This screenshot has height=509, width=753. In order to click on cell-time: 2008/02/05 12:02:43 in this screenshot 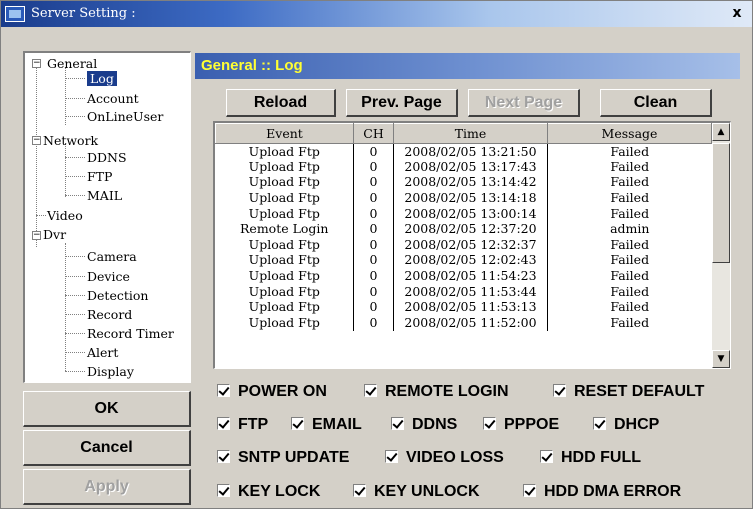, I will do `click(470, 260)`.